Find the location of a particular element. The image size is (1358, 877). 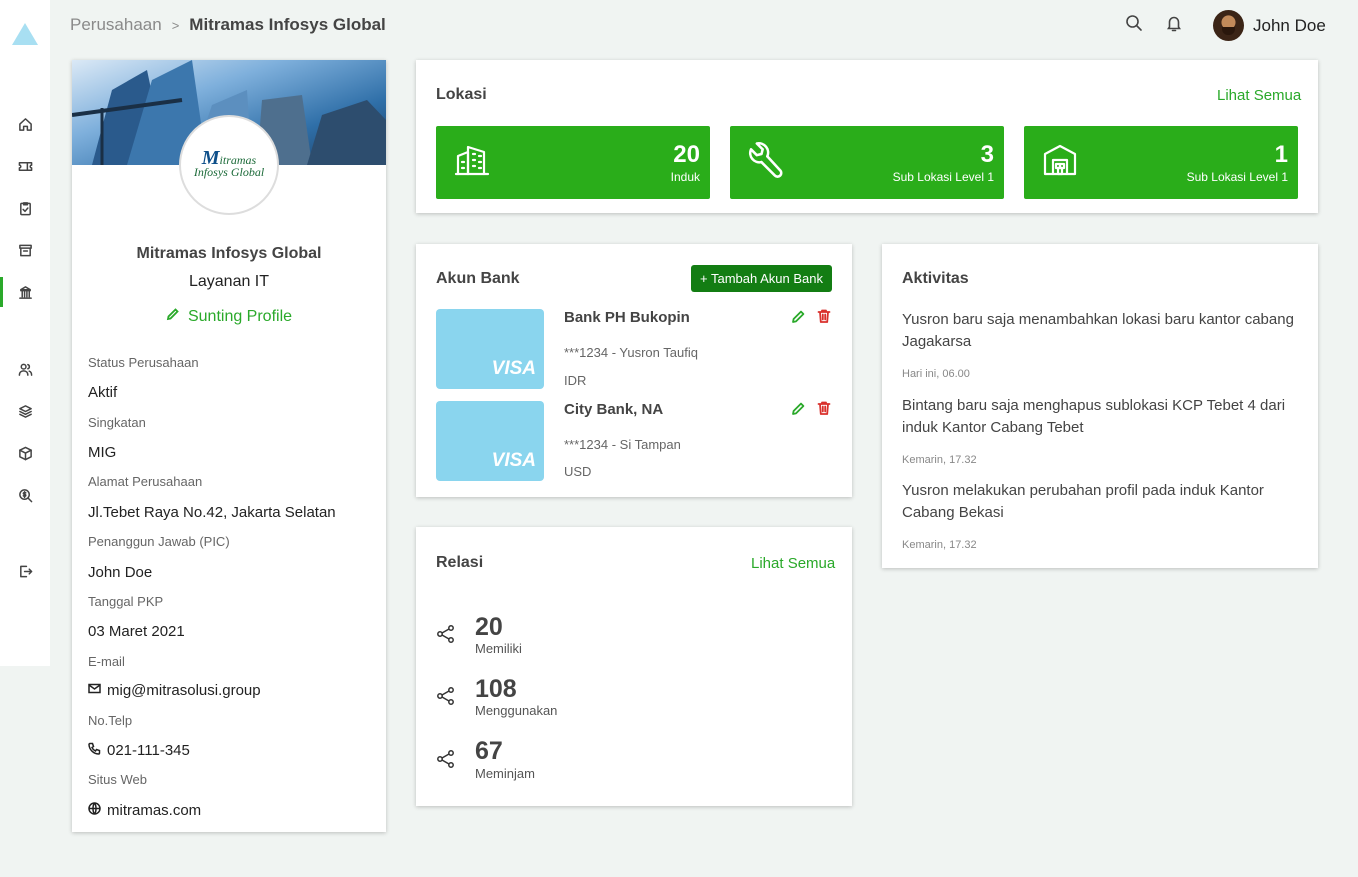

aktivitas-title: Aktivitas is located at coordinates (935, 278).